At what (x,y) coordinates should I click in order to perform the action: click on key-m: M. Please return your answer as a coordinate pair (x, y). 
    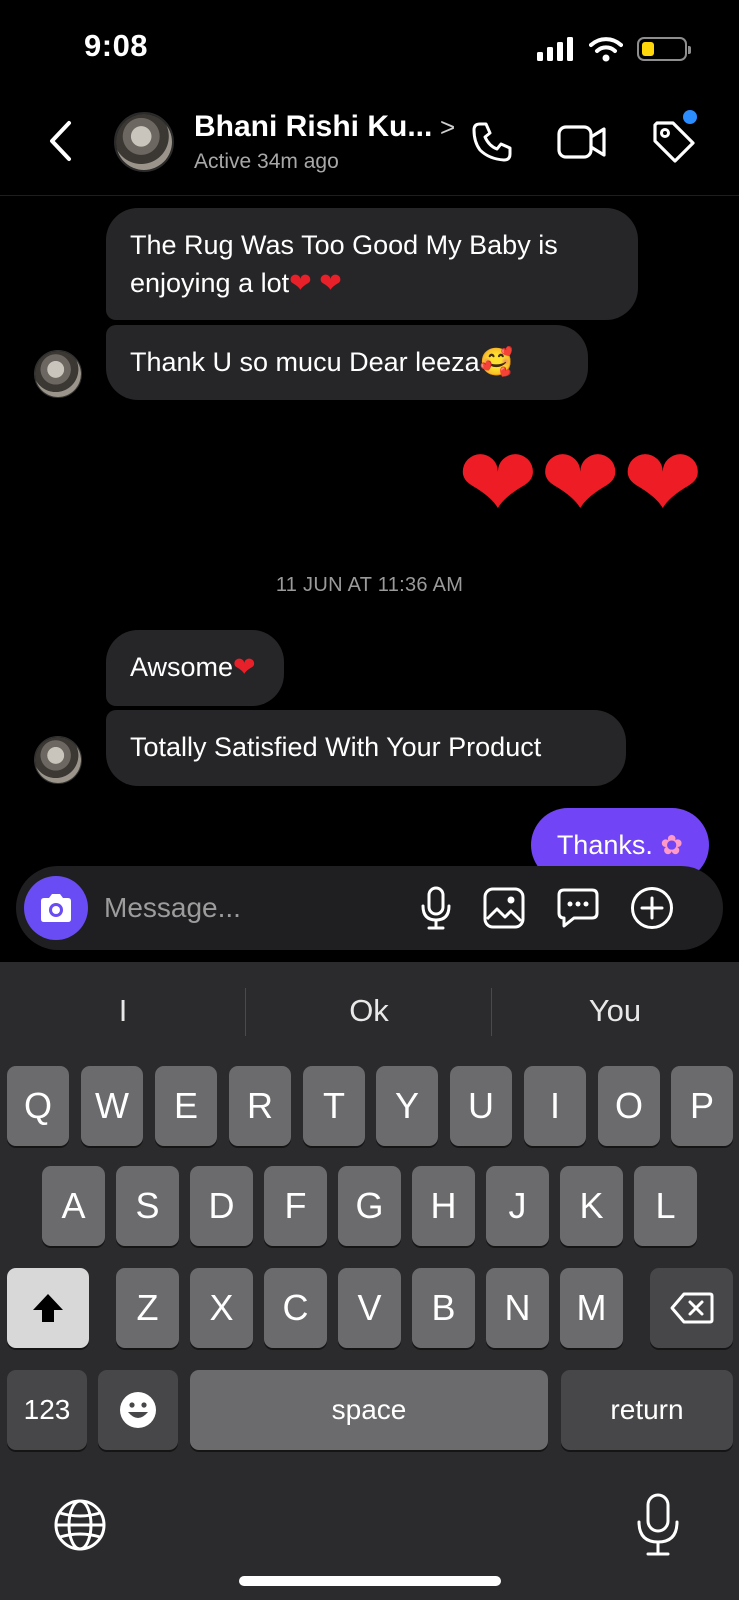
    Looking at the image, I should click on (591, 1308).